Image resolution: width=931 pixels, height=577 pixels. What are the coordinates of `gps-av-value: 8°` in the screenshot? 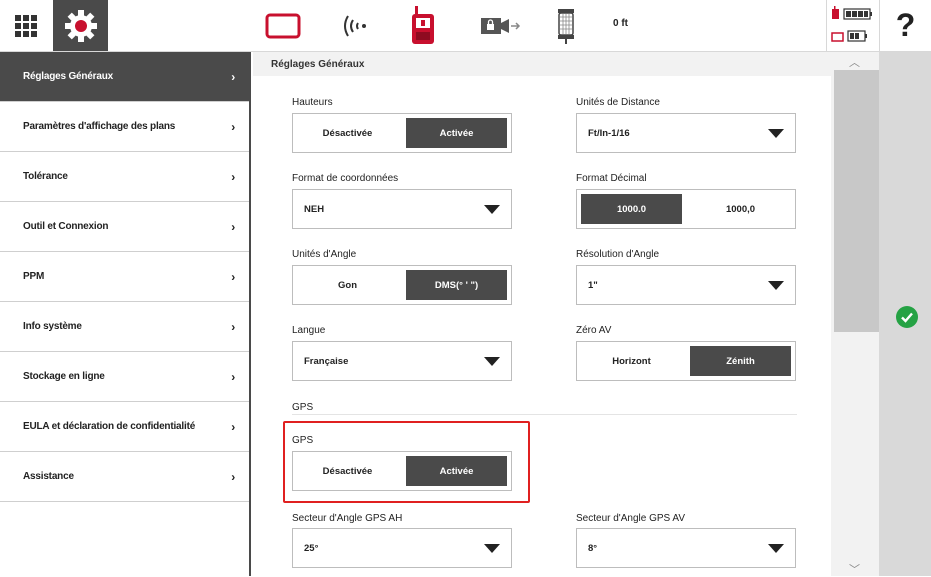 It's located at (593, 548).